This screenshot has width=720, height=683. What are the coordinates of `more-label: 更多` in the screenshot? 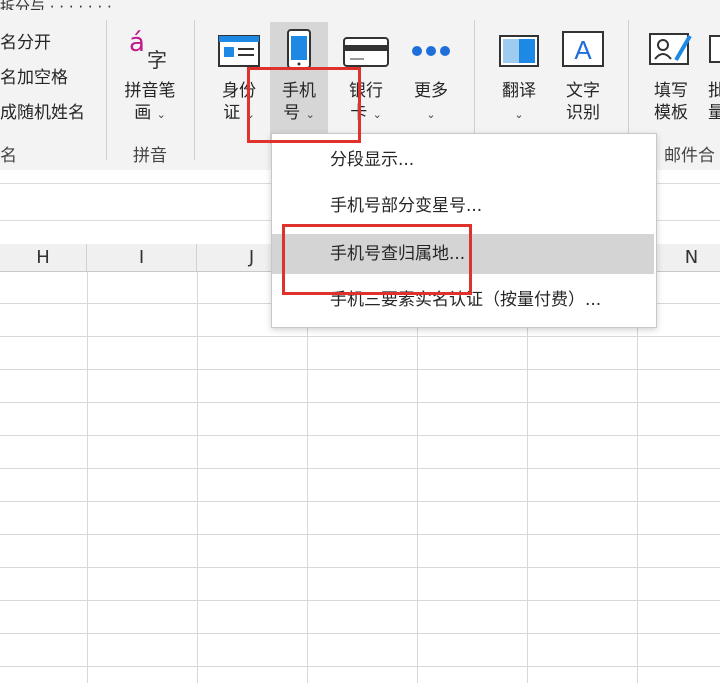 It's located at (431, 91).